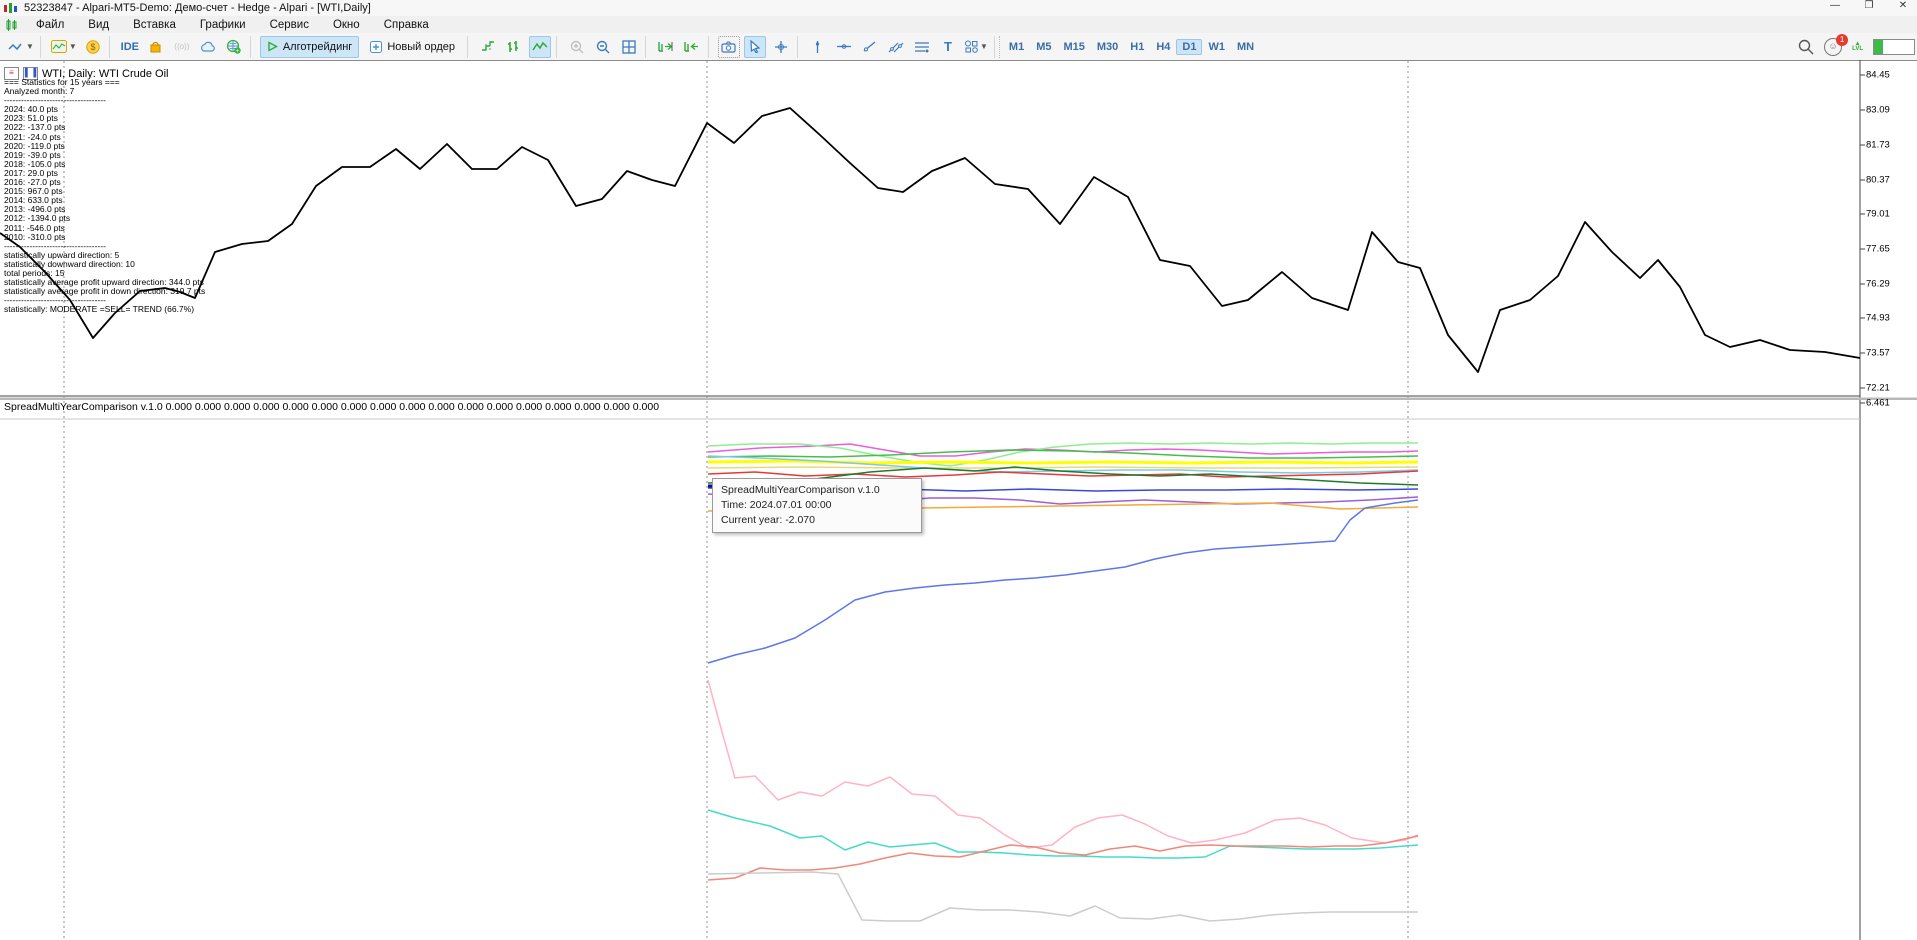 This screenshot has height=940, width=1917. I want to click on timeframe-M1: M1, so click(1016, 47).